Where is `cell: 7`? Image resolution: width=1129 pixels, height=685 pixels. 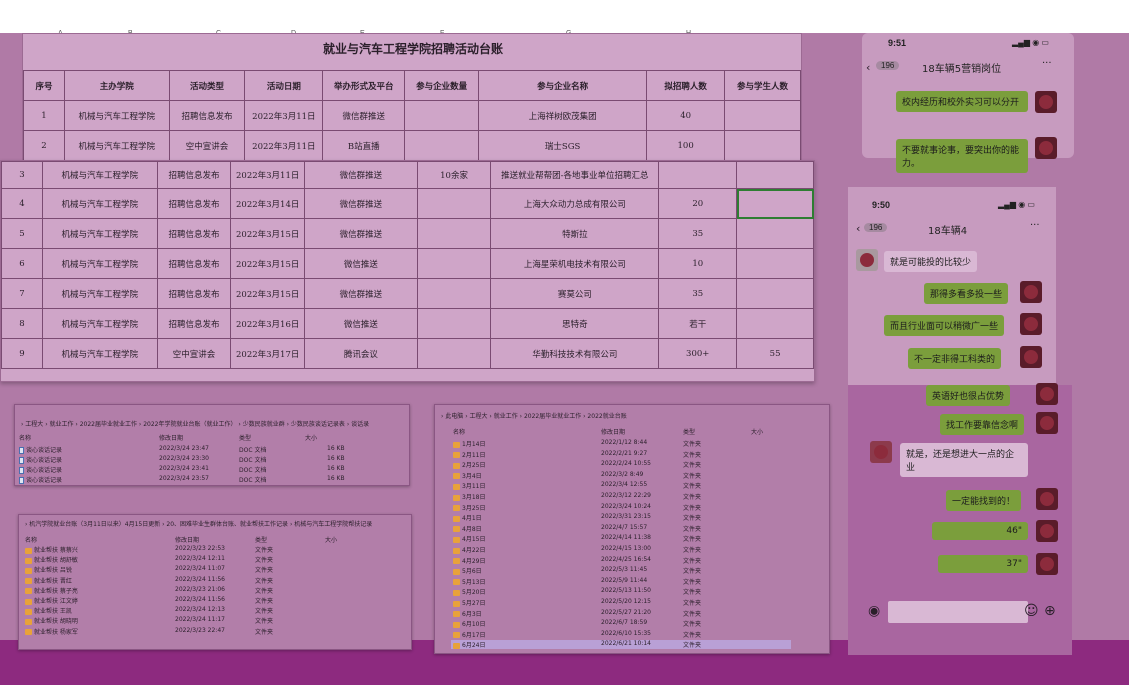 cell: 7 is located at coordinates (22, 293).